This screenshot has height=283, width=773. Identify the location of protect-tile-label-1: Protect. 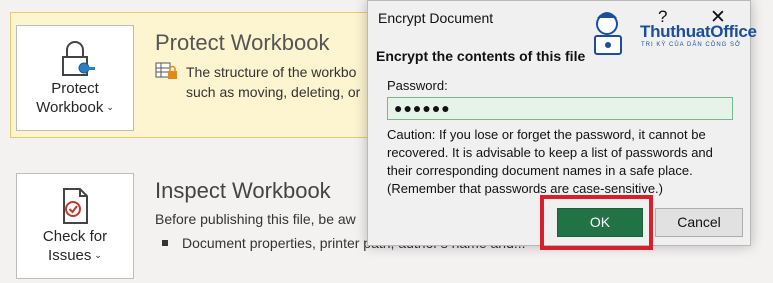
(75, 88).